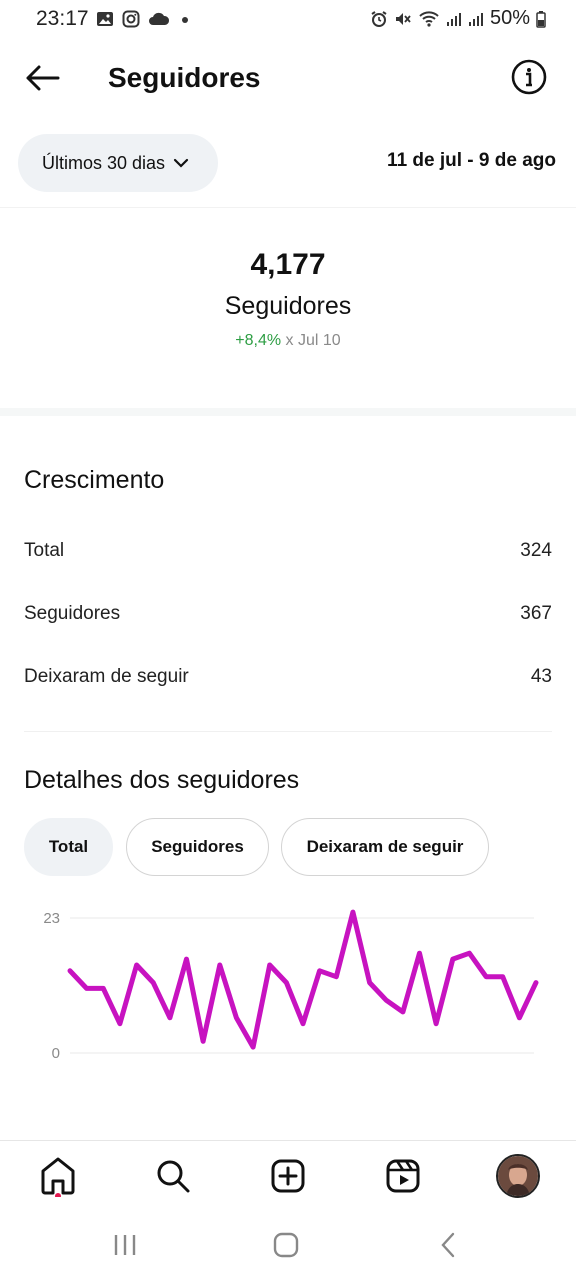 The width and height of the screenshot is (576, 1280). Describe the element at coordinates (536, 550) in the screenshot. I see `growth-row-value: 324` at that location.